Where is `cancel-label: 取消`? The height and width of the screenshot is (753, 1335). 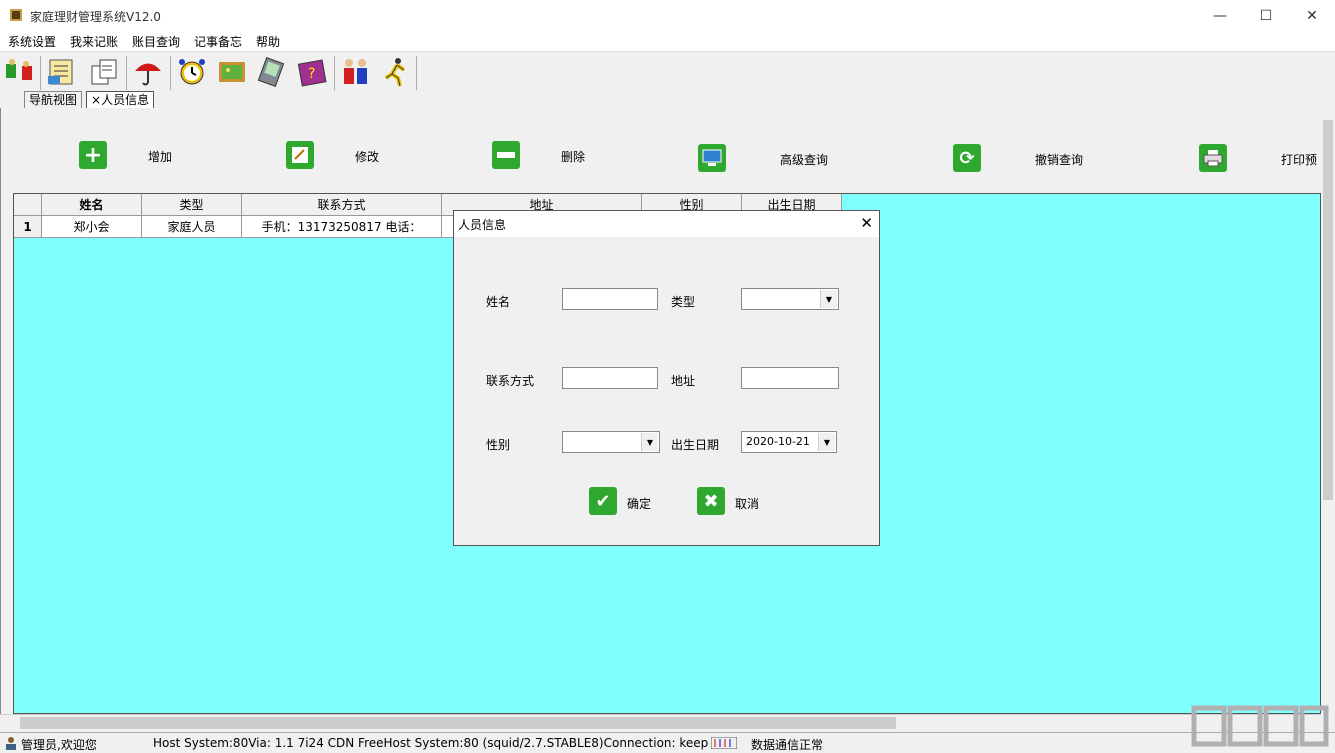
cancel-label: 取消 is located at coordinates (747, 503).